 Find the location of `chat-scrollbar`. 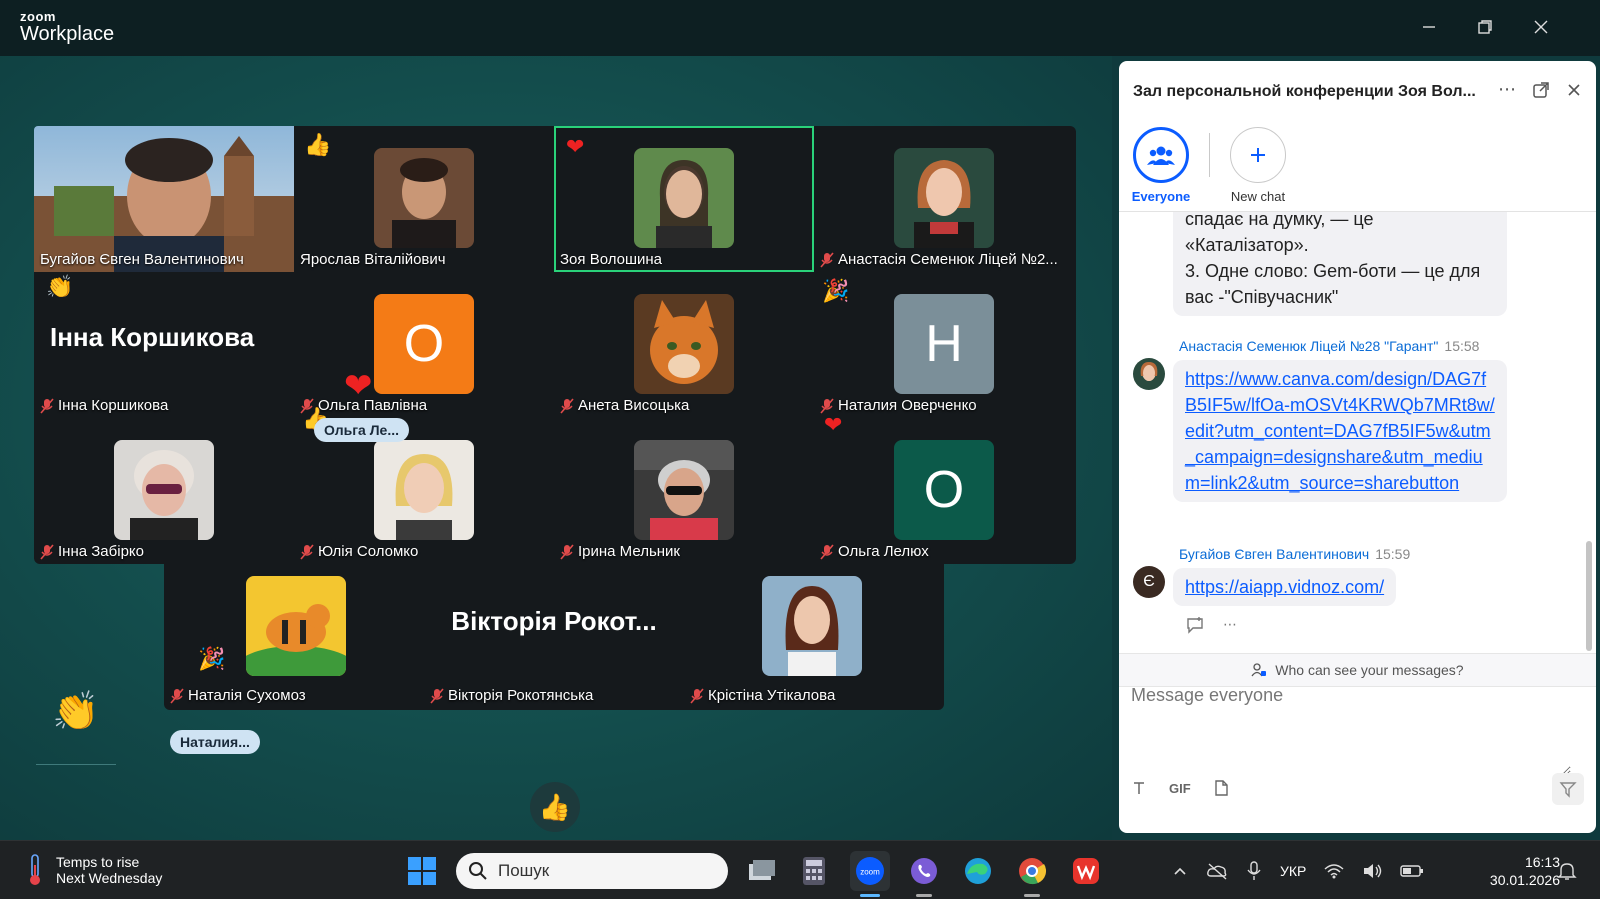

chat-scrollbar is located at coordinates (1589, 596).